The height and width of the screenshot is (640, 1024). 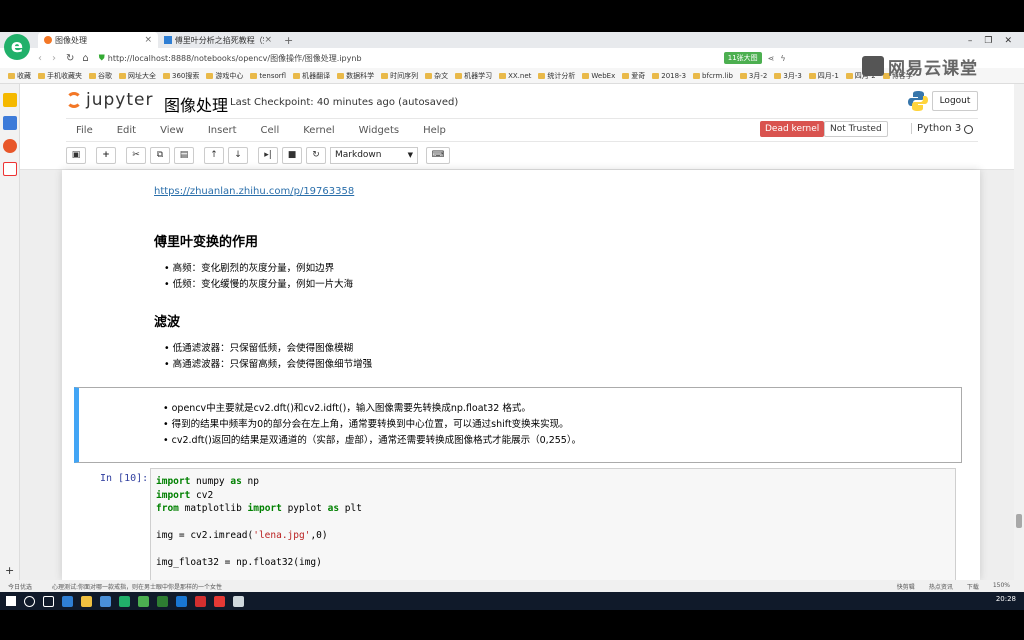 What do you see at coordinates (713, 76) in the screenshot?
I see `bookmark-item: bfcrm.lib` at bounding box center [713, 76].